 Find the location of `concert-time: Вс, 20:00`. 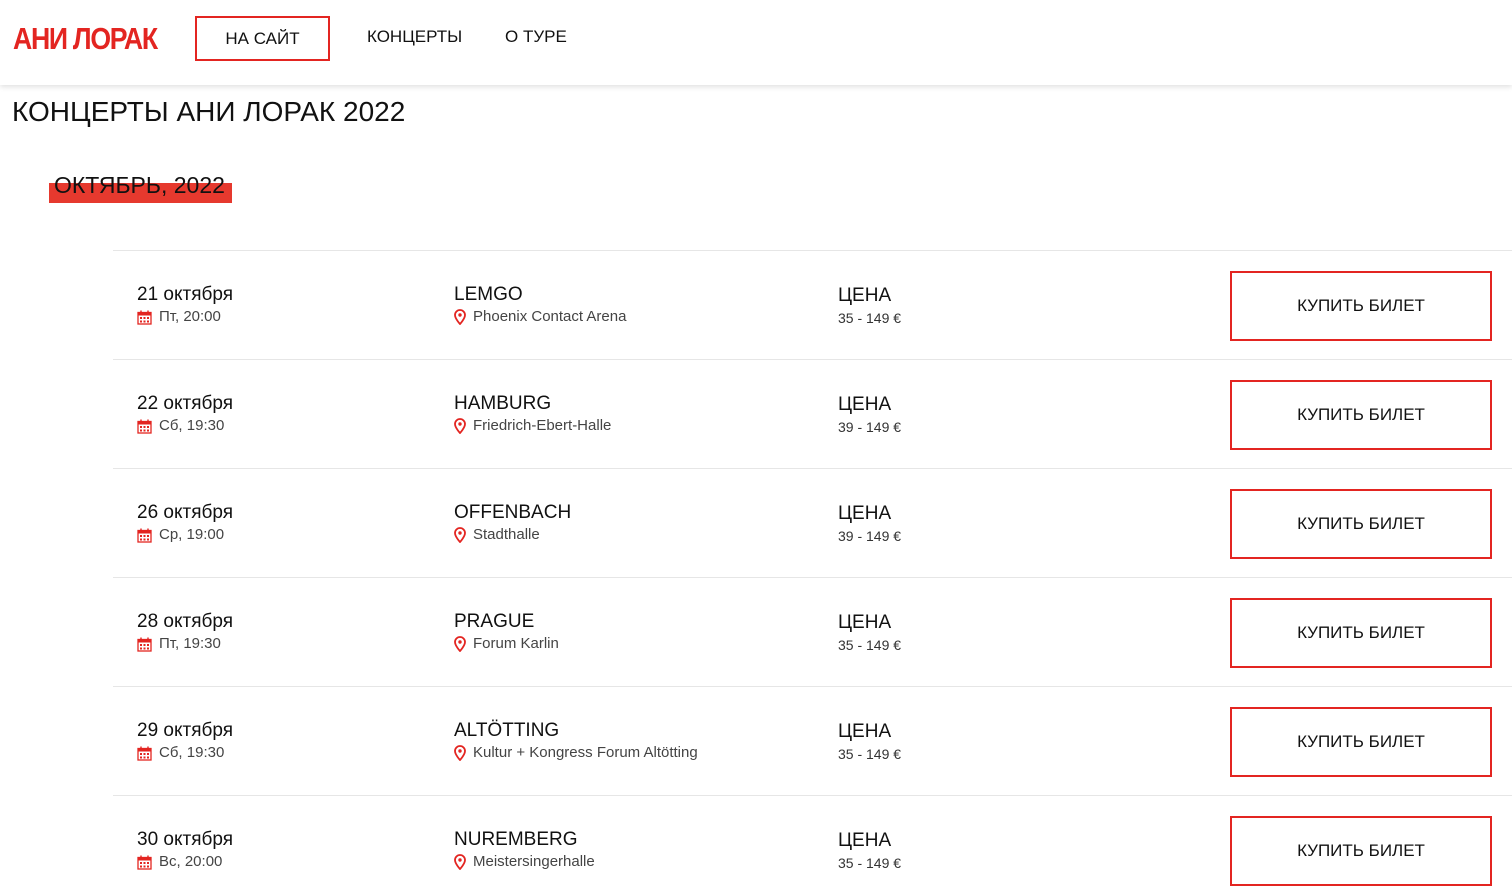

concert-time: Вс, 20:00 is located at coordinates (179, 862).